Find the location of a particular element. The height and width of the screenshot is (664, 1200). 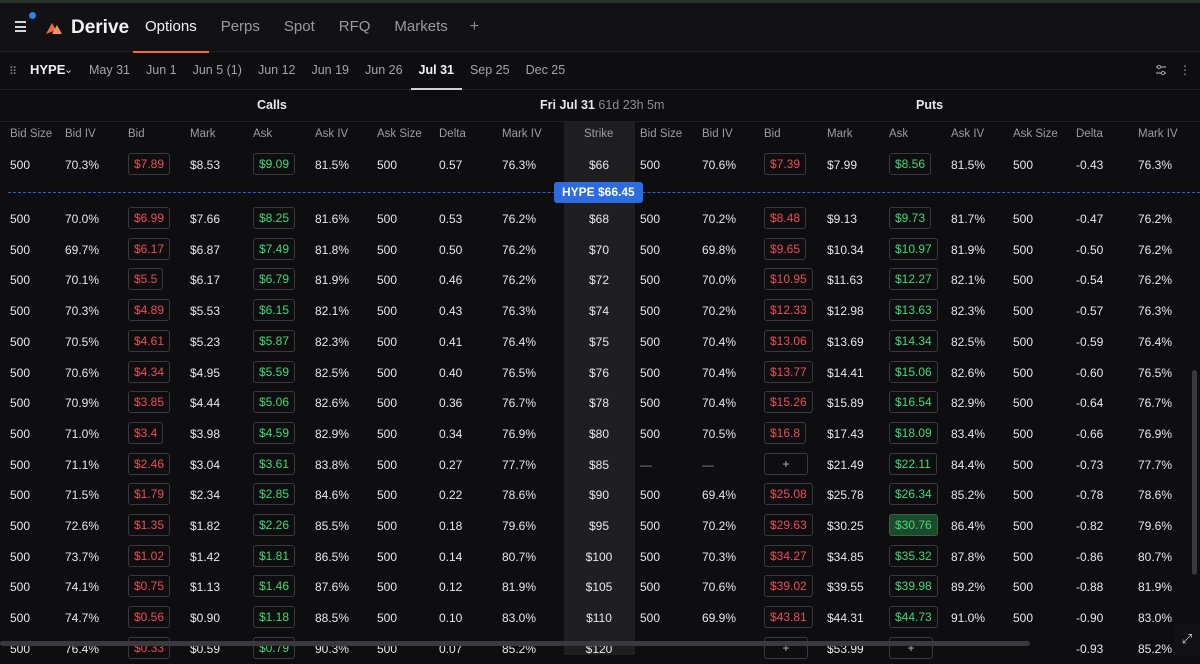

col-put-bid-iv: Bid IV is located at coordinates (717, 134).